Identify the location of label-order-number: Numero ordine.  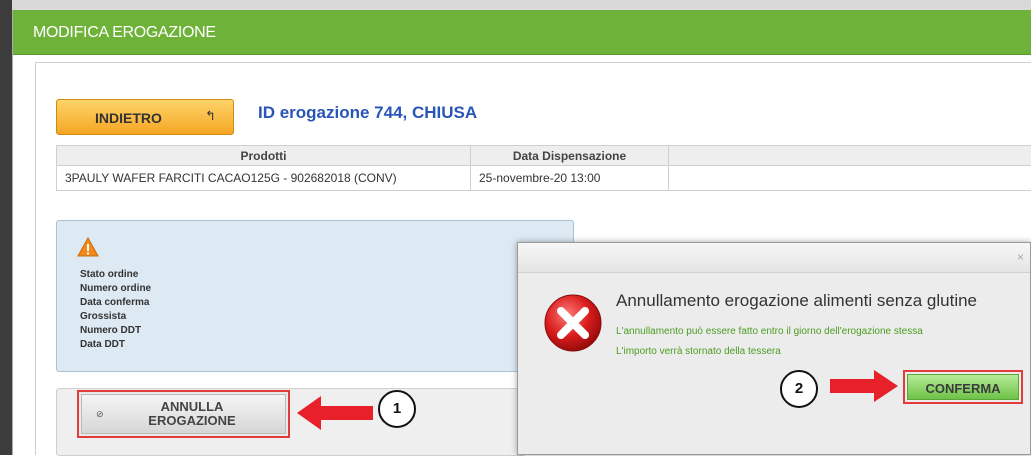
(115, 289).